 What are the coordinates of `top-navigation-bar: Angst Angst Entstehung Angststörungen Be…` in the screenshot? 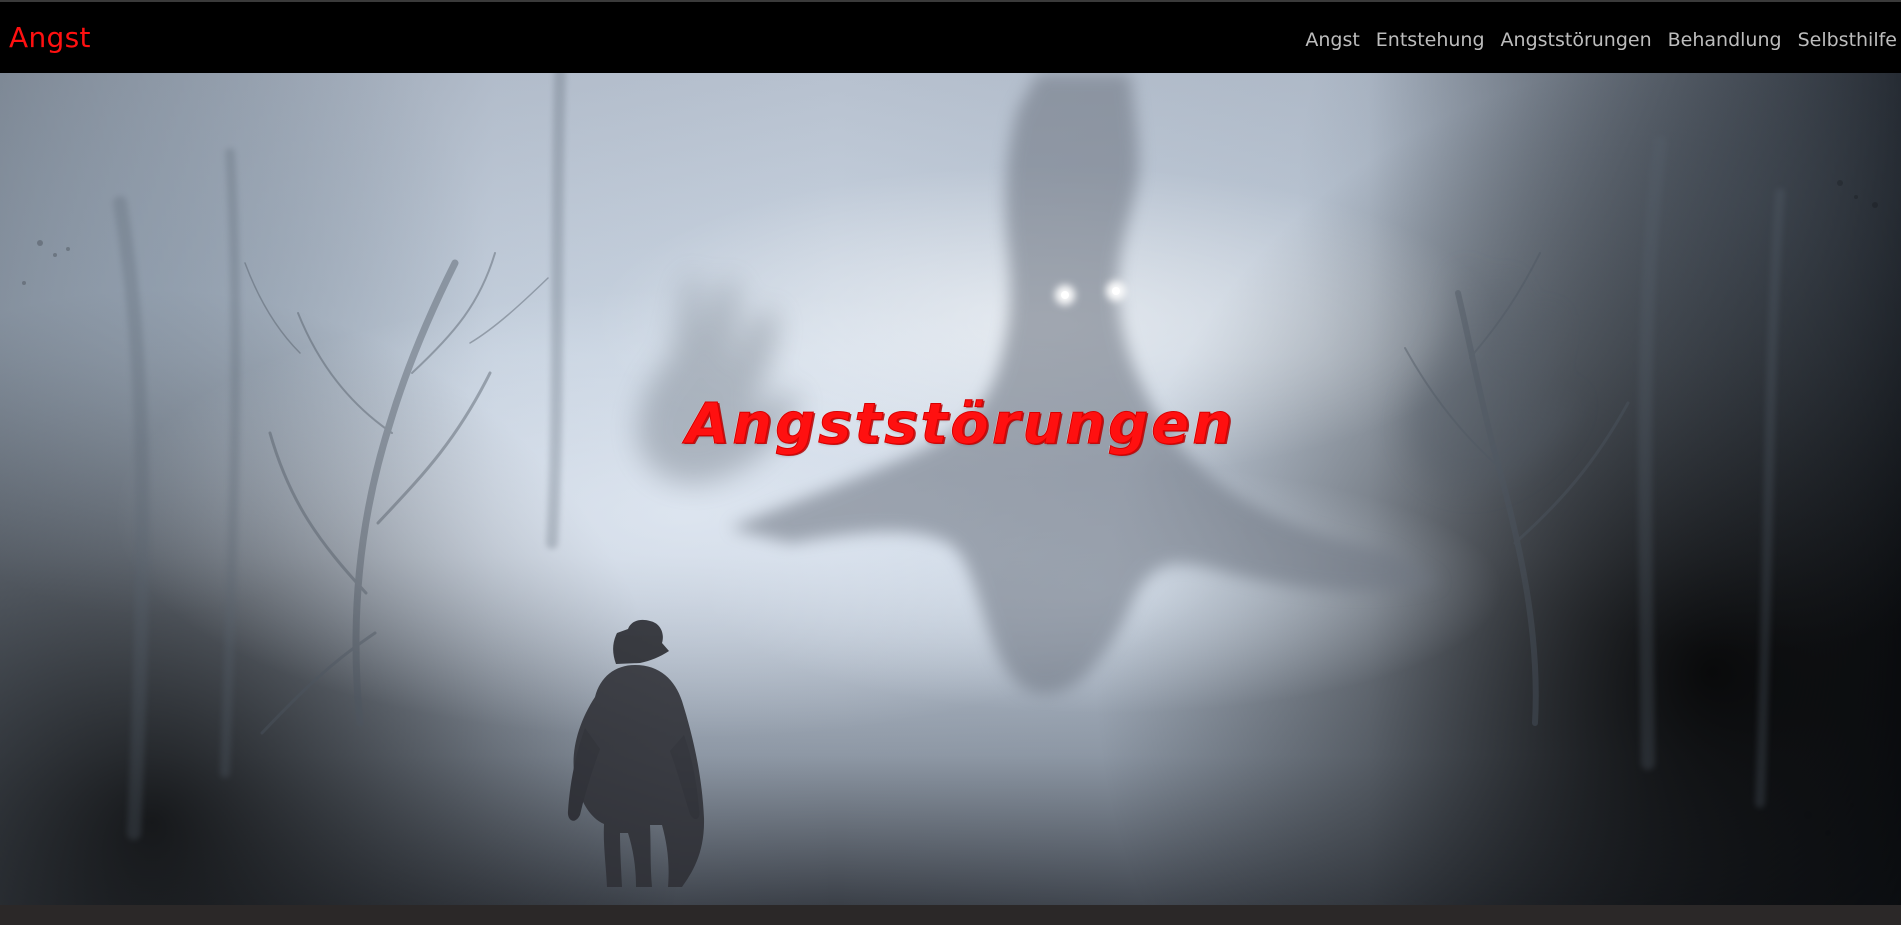 It's located at (950, 36).